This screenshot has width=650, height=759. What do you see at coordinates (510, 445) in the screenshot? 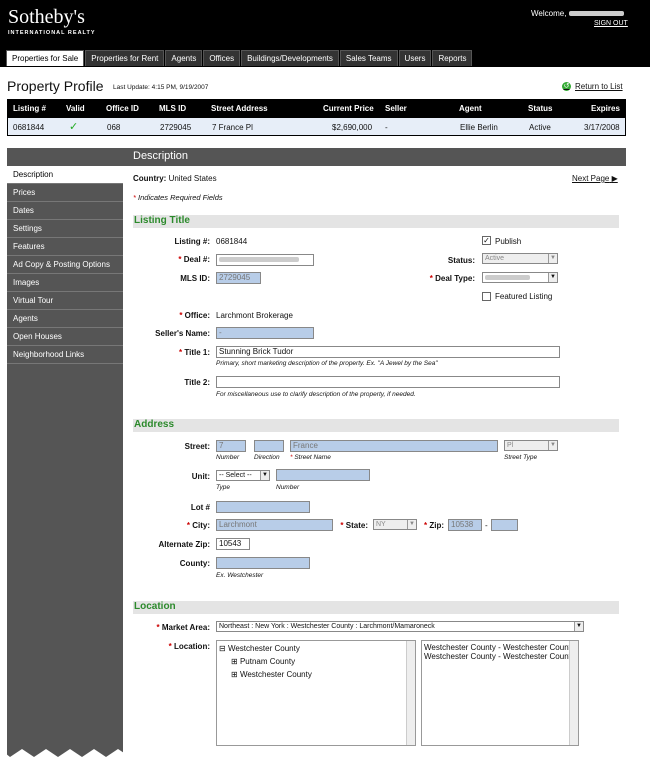
I see `street-type-value: Pl` at bounding box center [510, 445].